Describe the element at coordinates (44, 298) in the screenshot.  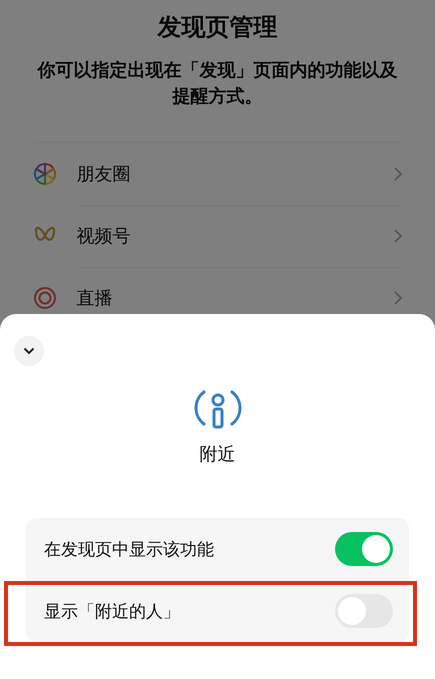
I see `target-icon` at that location.